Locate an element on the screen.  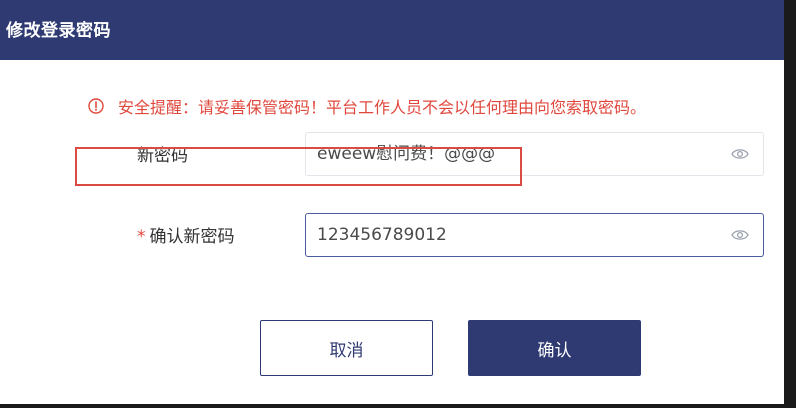
required-mark: * is located at coordinates (141, 237).